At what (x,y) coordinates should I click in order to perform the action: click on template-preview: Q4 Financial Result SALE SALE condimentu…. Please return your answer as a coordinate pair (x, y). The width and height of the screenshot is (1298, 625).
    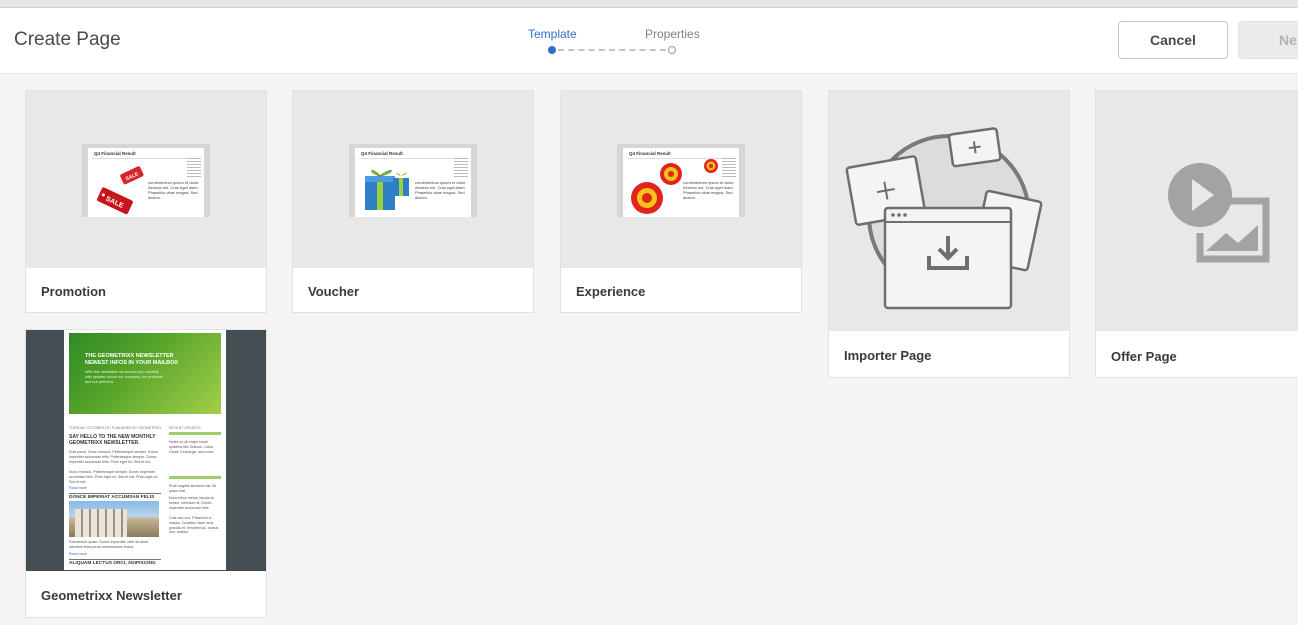
    Looking at the image, I should click on (146, 180).